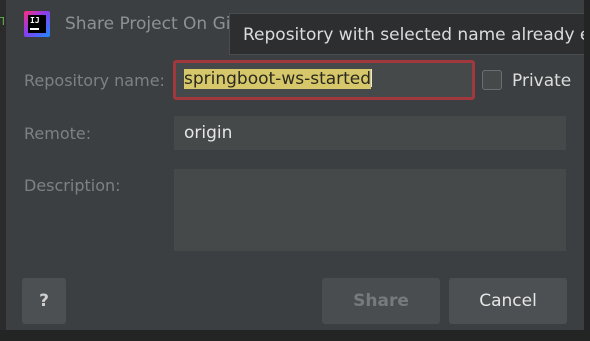 The image size is (590, 341). I want to click on background-text-fragment: T, so click(2, 21).